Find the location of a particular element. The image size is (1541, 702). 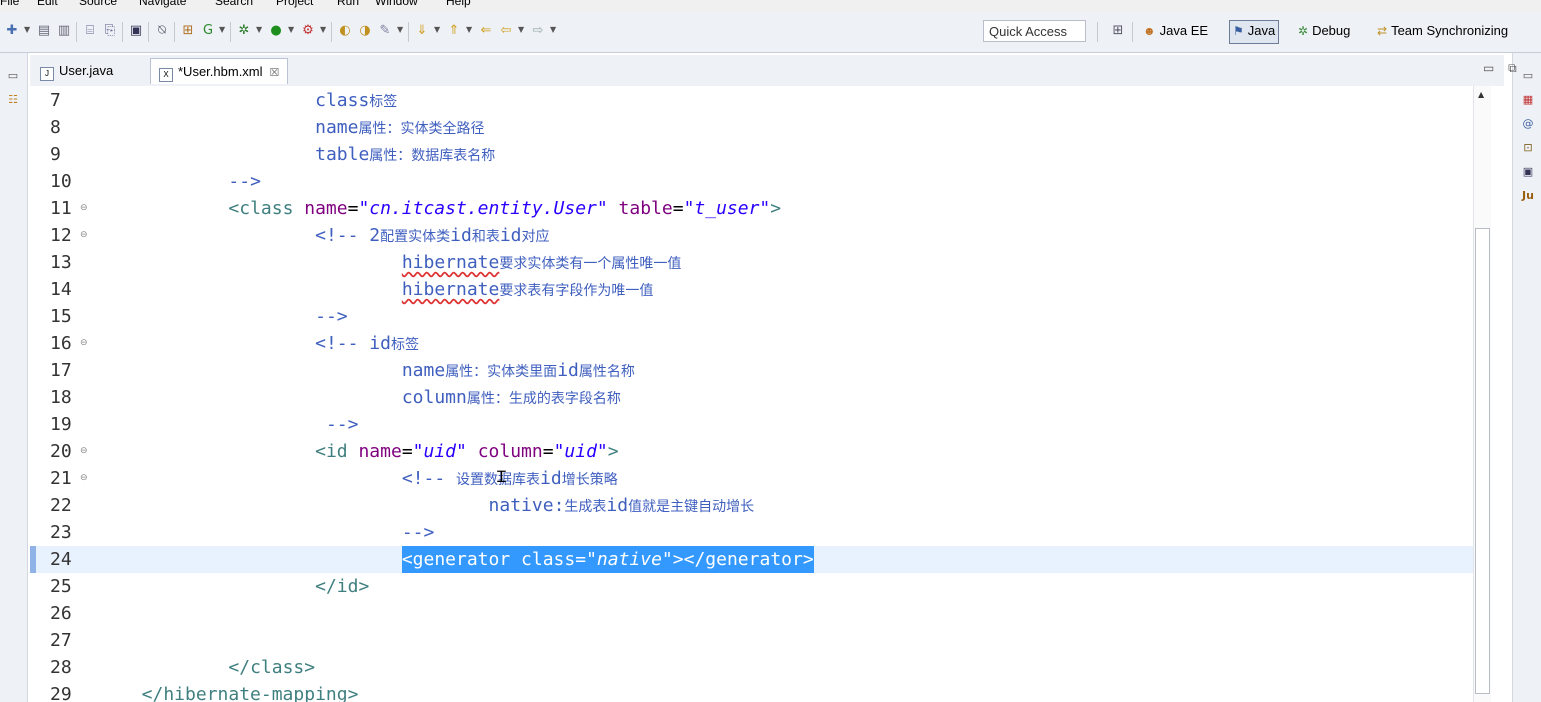

perspective-team-synchronizing: ⇄ Team Synchronizing is located at coordinates (1442, 31).